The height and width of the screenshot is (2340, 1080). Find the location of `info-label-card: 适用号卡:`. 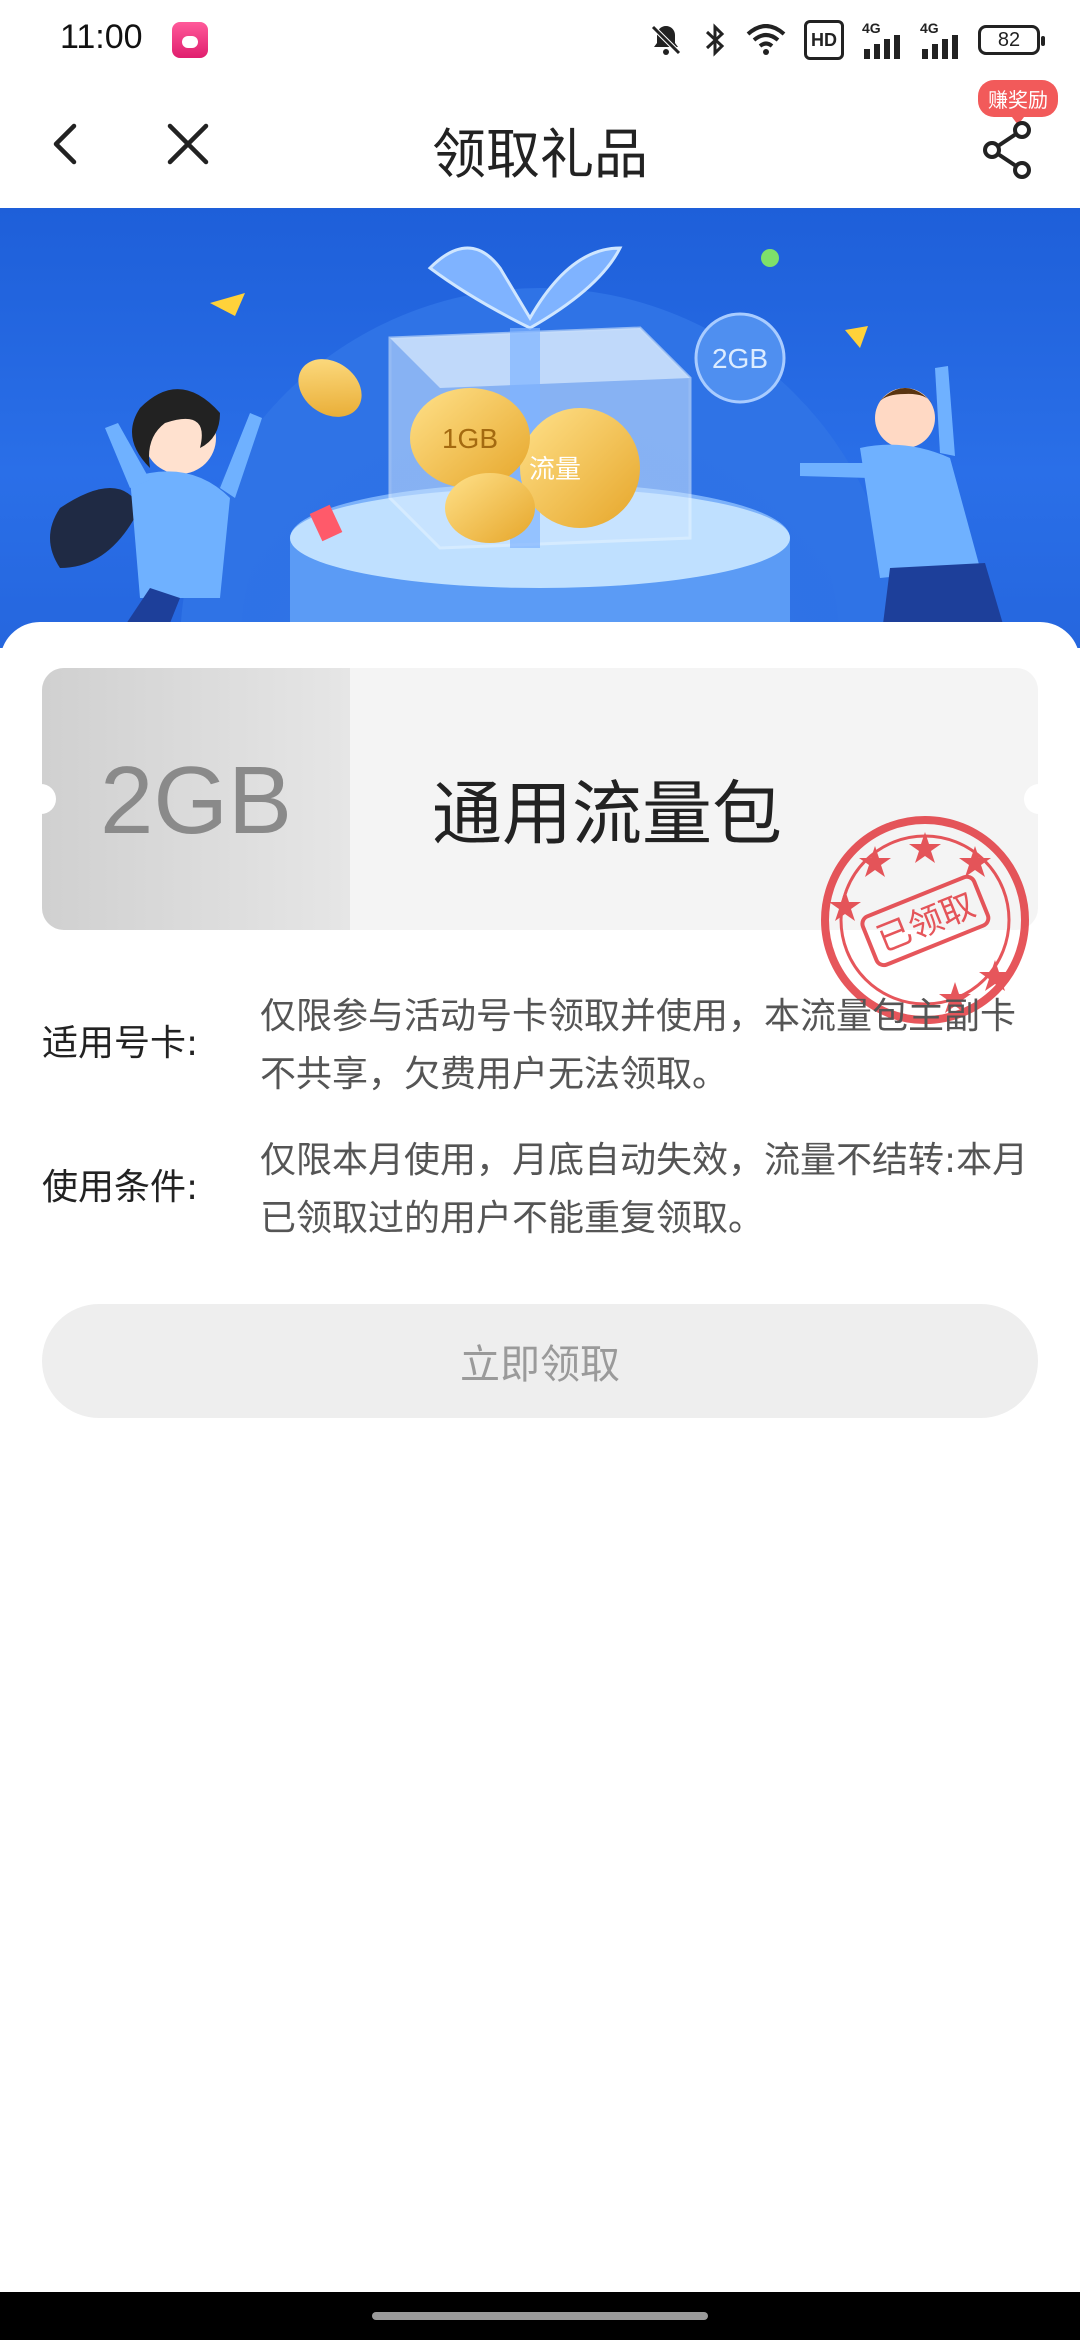

info-label-card: 适用号卡: is located at coordinates (120, 1043).